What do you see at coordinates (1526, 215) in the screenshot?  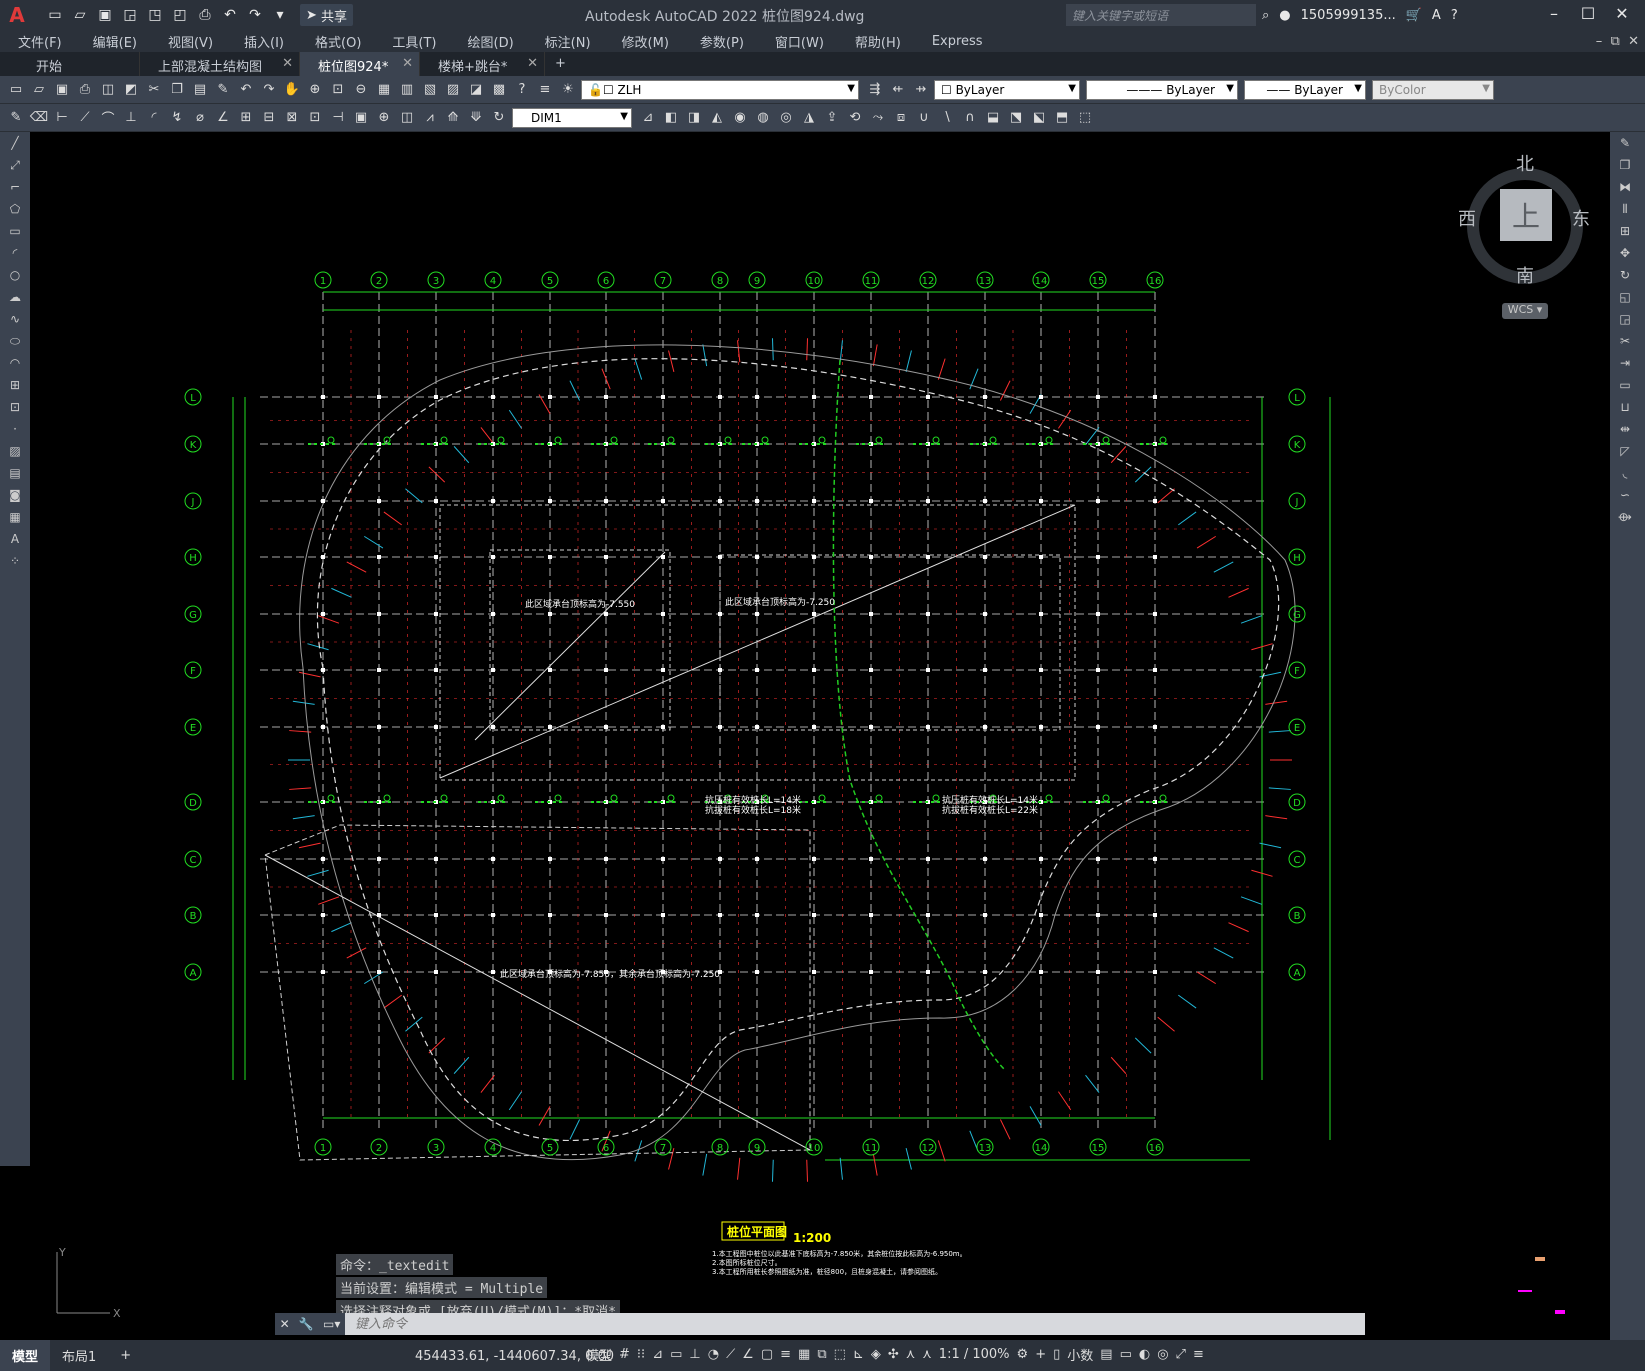 I see `viewcube-top-face: 上` at bounding box center [1526, 215].